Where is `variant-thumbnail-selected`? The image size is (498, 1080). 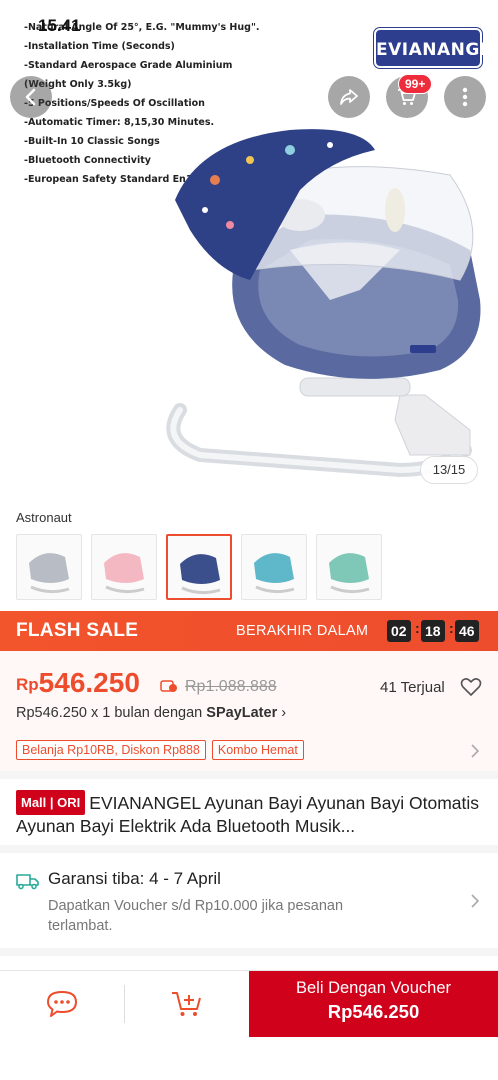
variant-thumbnail-selected is located at coordinates (199, 567).